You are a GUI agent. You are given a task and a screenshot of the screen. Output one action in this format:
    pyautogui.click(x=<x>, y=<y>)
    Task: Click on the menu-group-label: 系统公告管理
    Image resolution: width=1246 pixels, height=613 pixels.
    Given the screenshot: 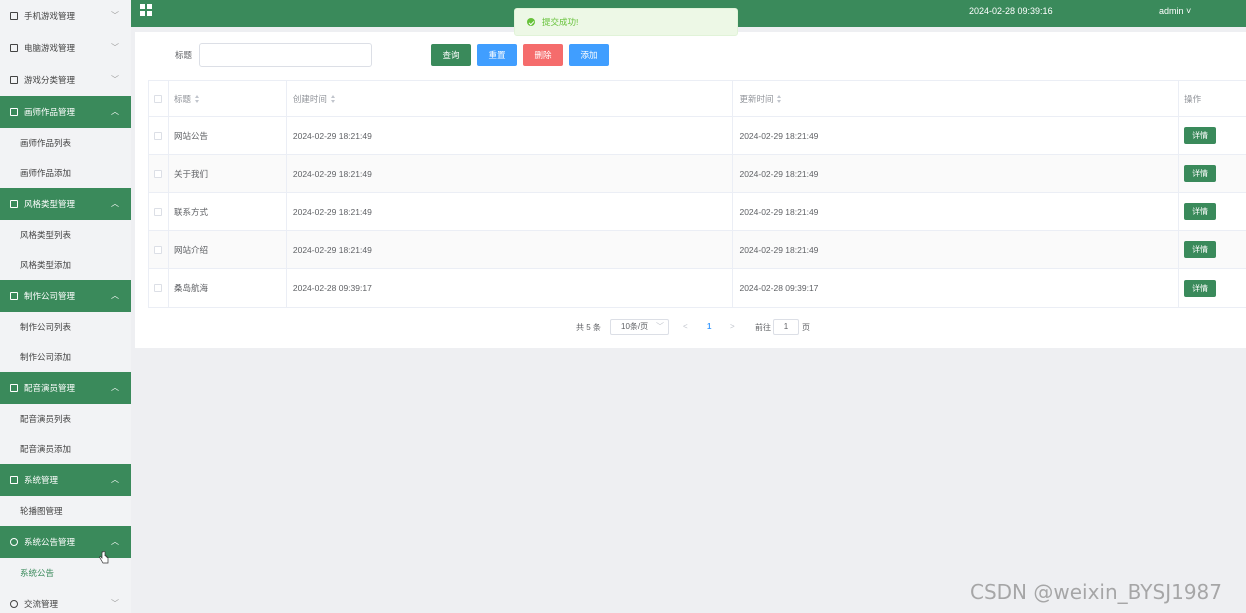 What is the action you would take?
    pyautogui.click(x=50, y=542)
    